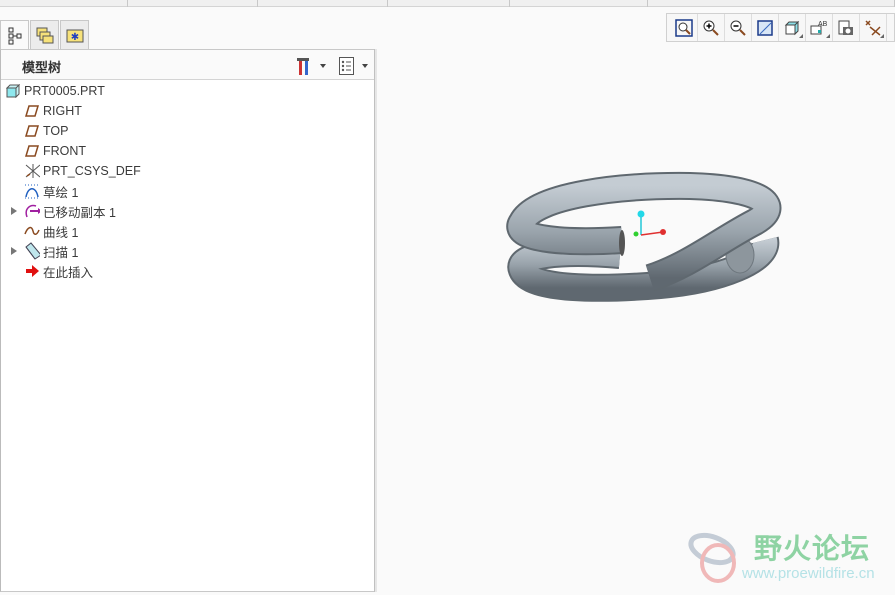 The width and height of the screenshot is (895, 595). I want to click on svg-text: AB, so click(823, 24).